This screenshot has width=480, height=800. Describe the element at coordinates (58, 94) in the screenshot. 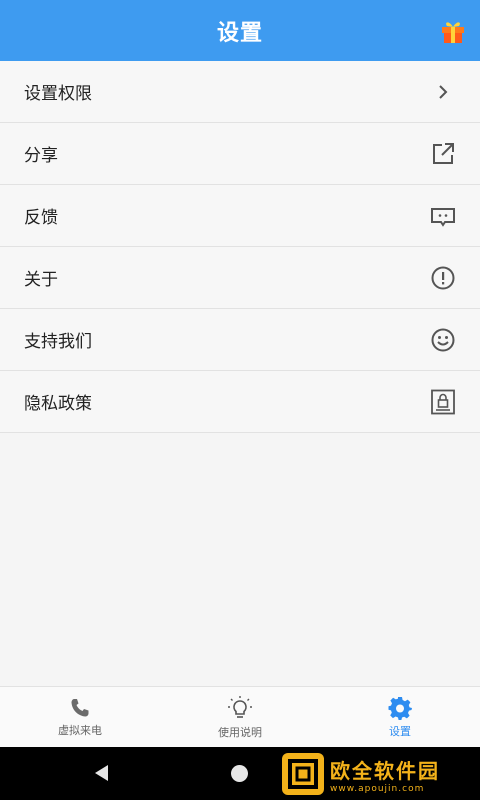

I see `row-label: 设置权限` at that location.